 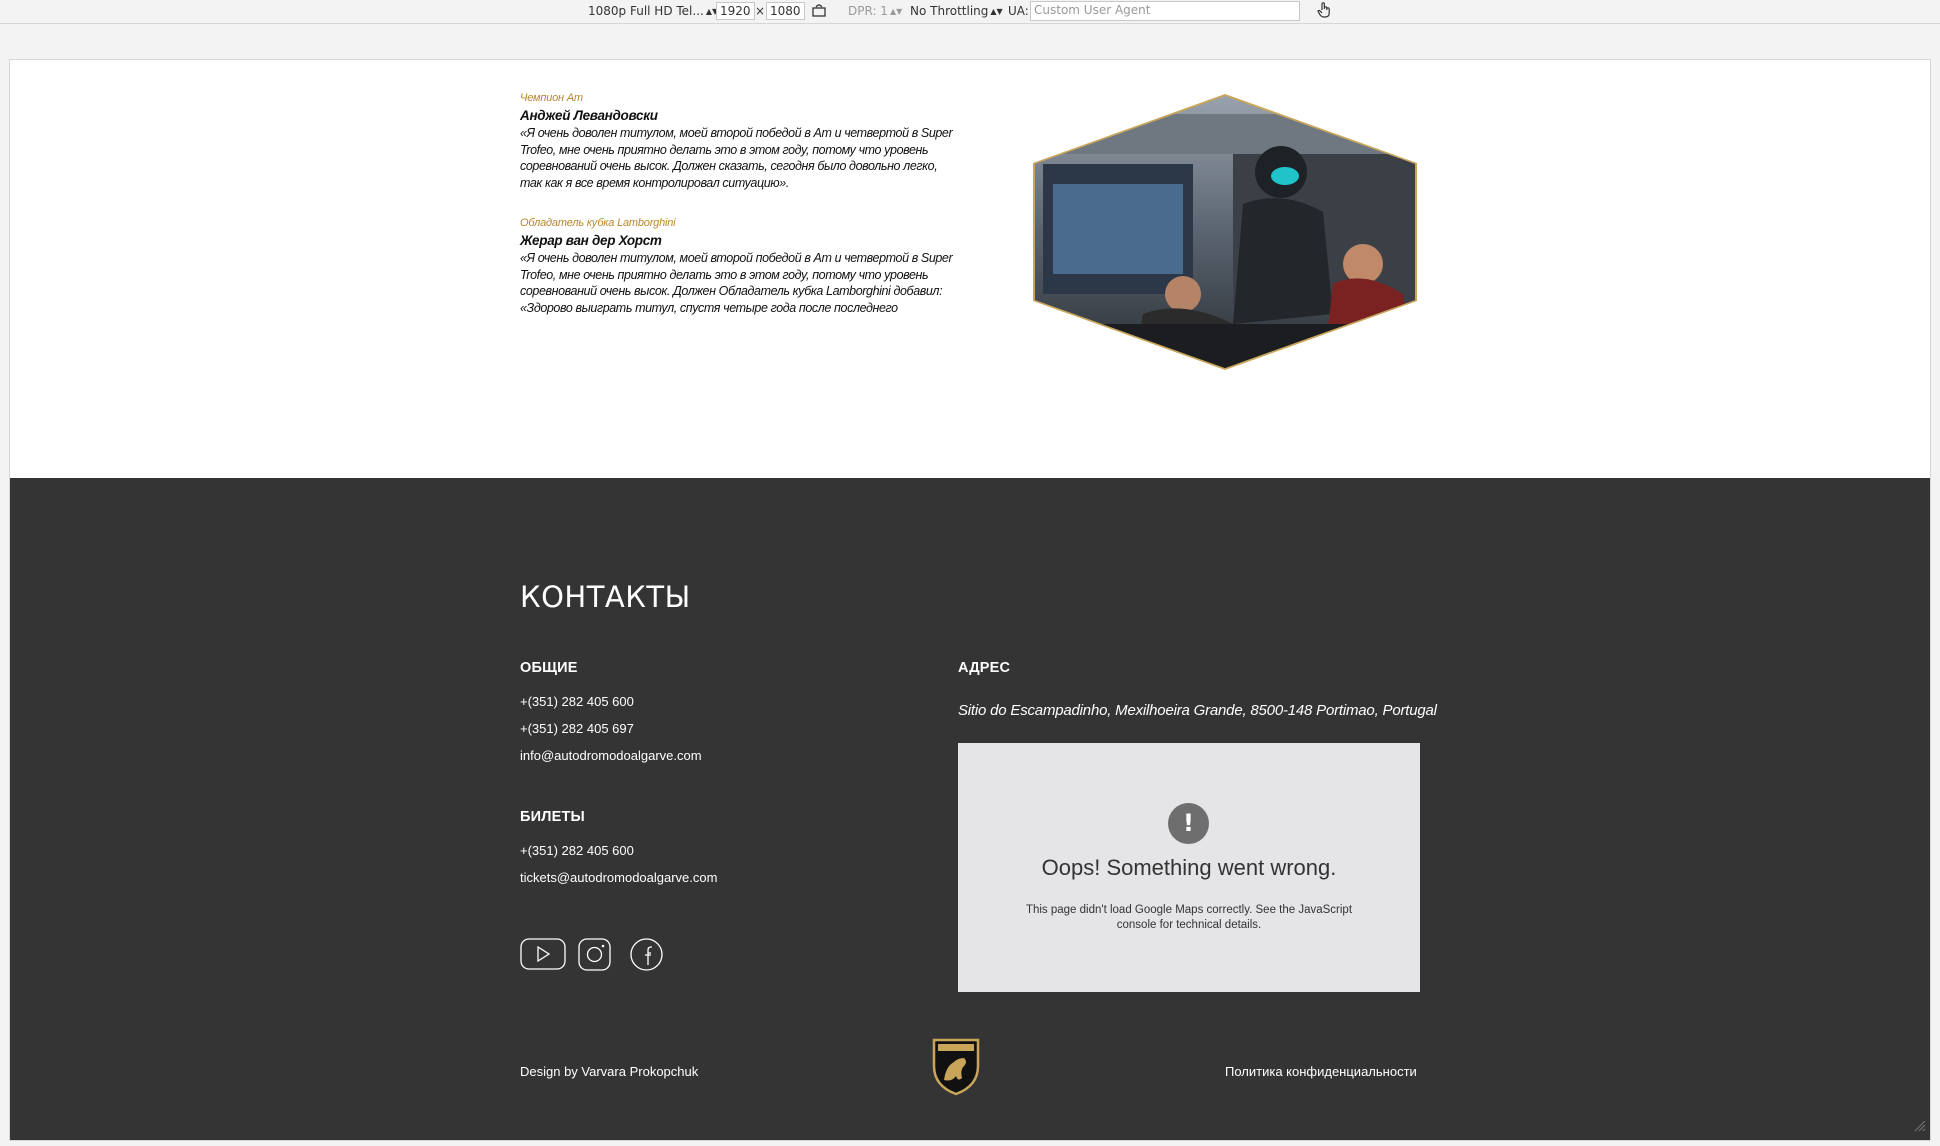 What do you see at coordinates (591, 240) in the screenshot?
I see `testimonial-name: Жерар ван дер Хорст` at bounding box center [591, 240].